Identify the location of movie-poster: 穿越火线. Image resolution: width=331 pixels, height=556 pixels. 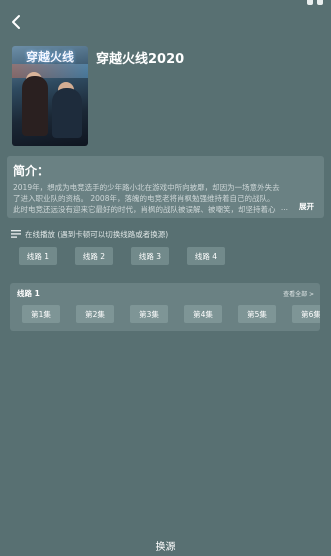
(50, 96).